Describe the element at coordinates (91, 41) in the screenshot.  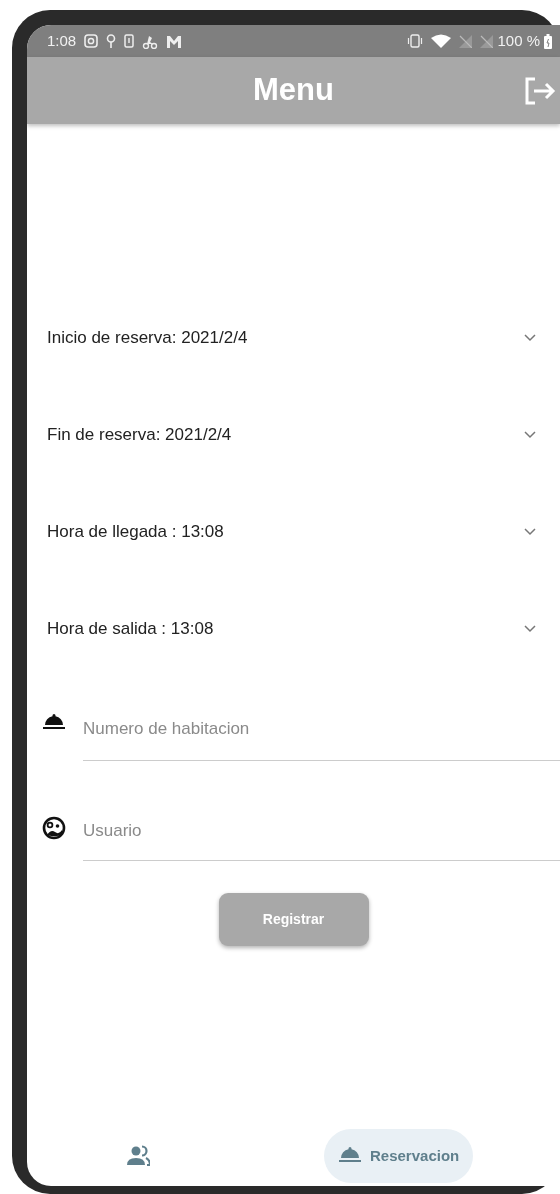
I see `camera-app-icon` at that location.